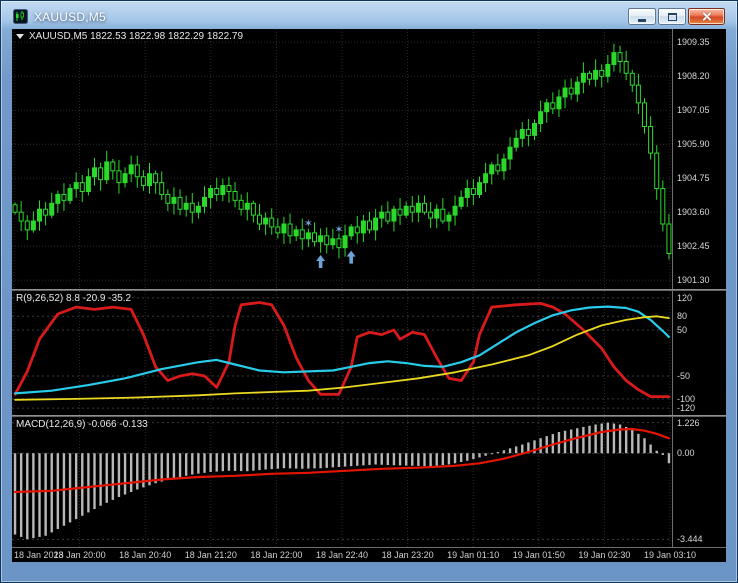 This screenshot has height=583, width=738. I want to click on time-tick-label: 18 Jan 20:00, so click(79, 555).